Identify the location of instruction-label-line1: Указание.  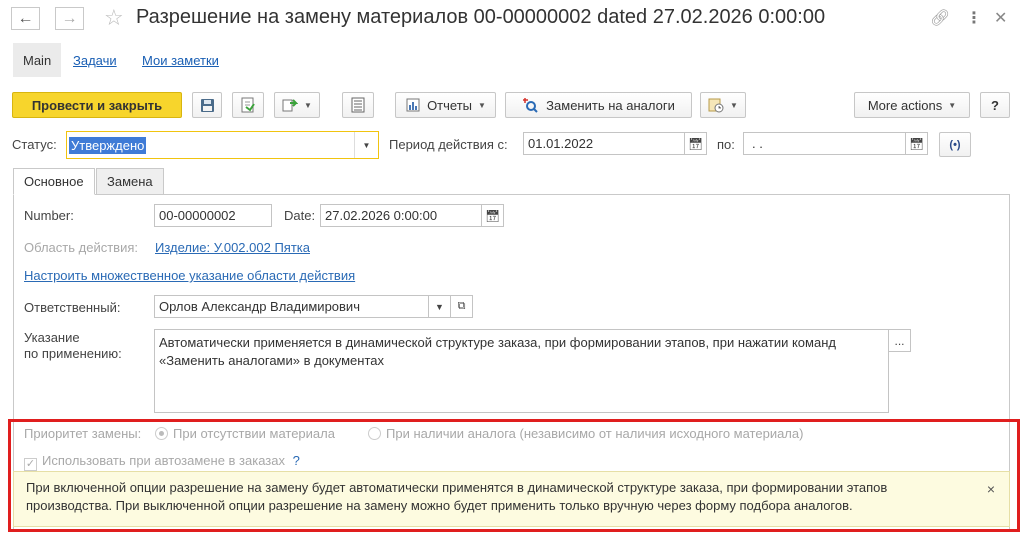
(52, 337).